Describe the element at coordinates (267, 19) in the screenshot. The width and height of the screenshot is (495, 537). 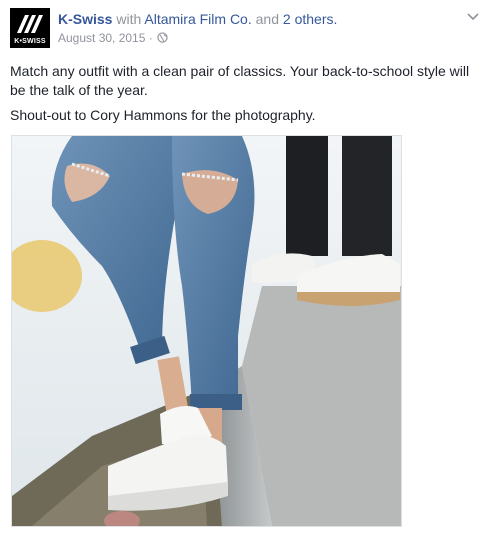
I see `and-text: and` at that location.